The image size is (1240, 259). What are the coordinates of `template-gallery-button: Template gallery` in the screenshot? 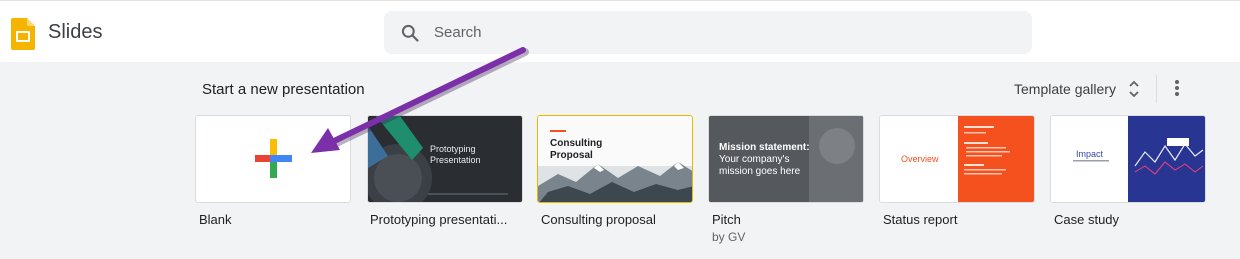 It's located at (1077, 89).